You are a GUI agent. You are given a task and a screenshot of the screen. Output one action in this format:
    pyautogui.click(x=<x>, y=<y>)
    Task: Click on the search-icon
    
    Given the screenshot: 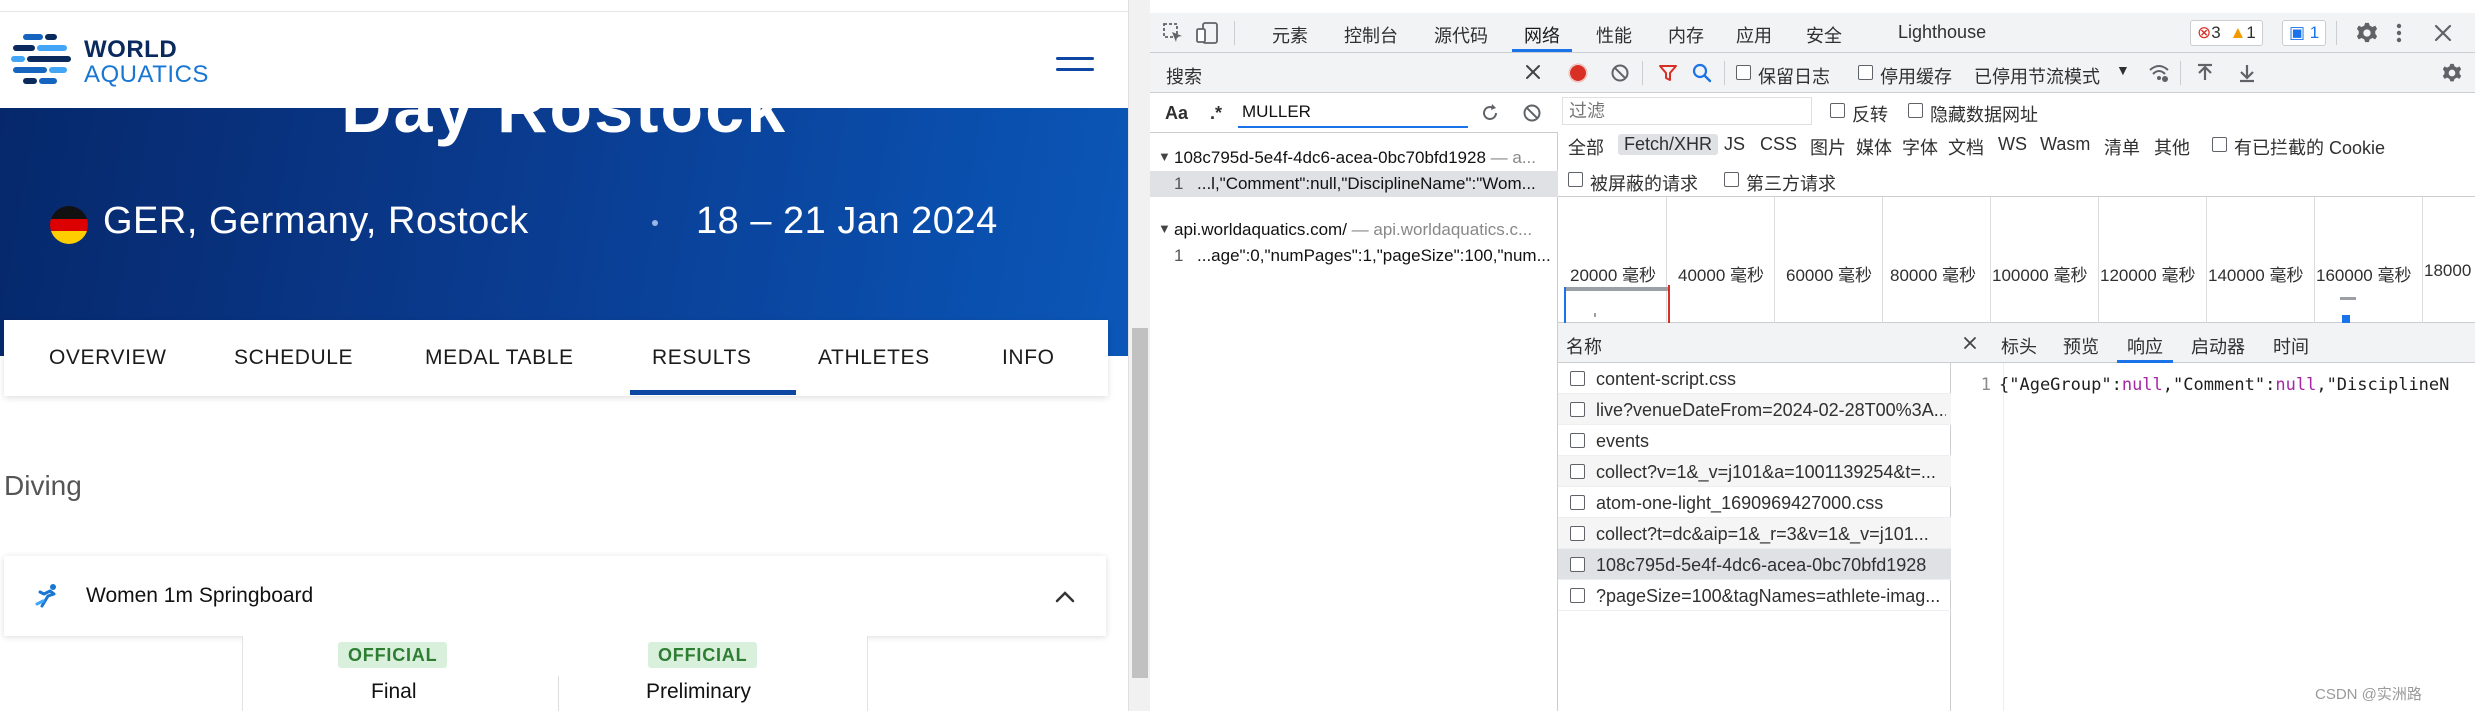 What is the action you would take?
    pyautogui.click(x=1702, y=73)
    